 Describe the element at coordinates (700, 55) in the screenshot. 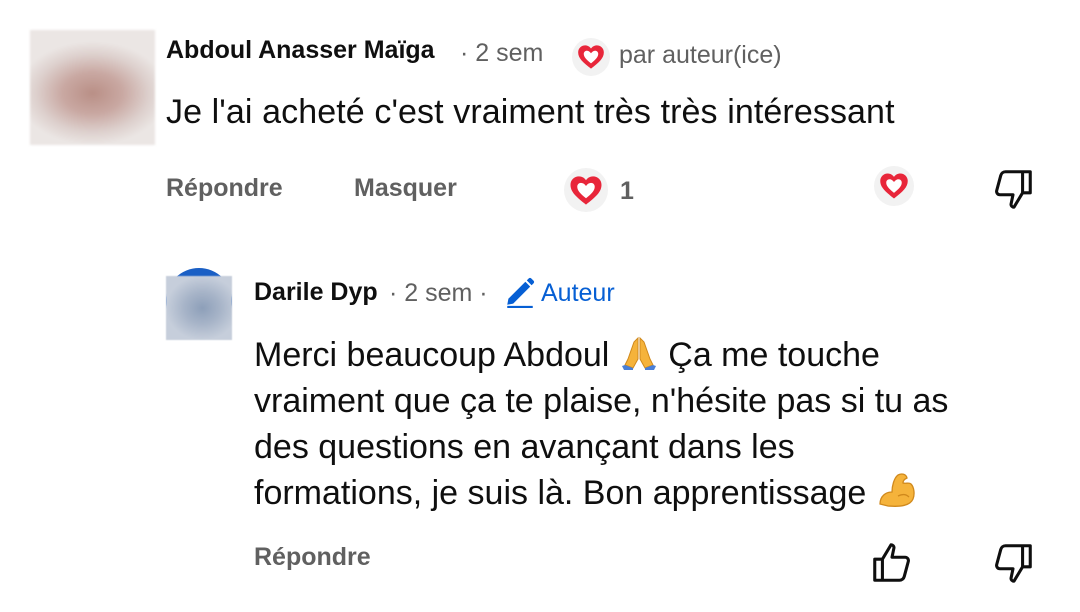

I see `hearted-by-creator-label: par auteur(ice)` at that location.